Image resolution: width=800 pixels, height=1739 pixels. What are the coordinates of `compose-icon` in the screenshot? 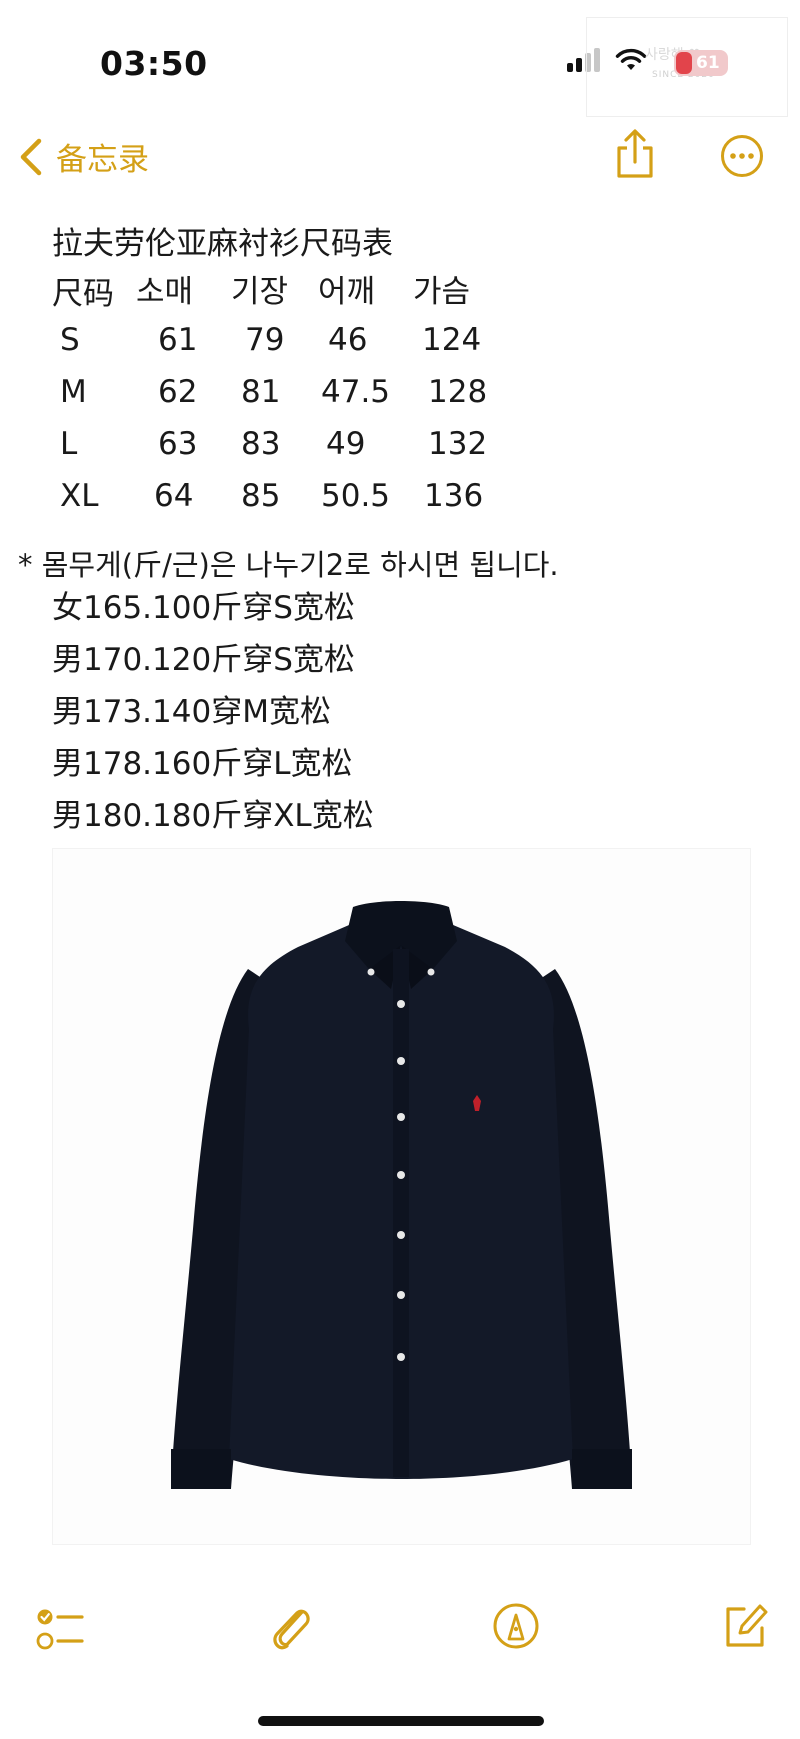 It's located at (747, 1625).